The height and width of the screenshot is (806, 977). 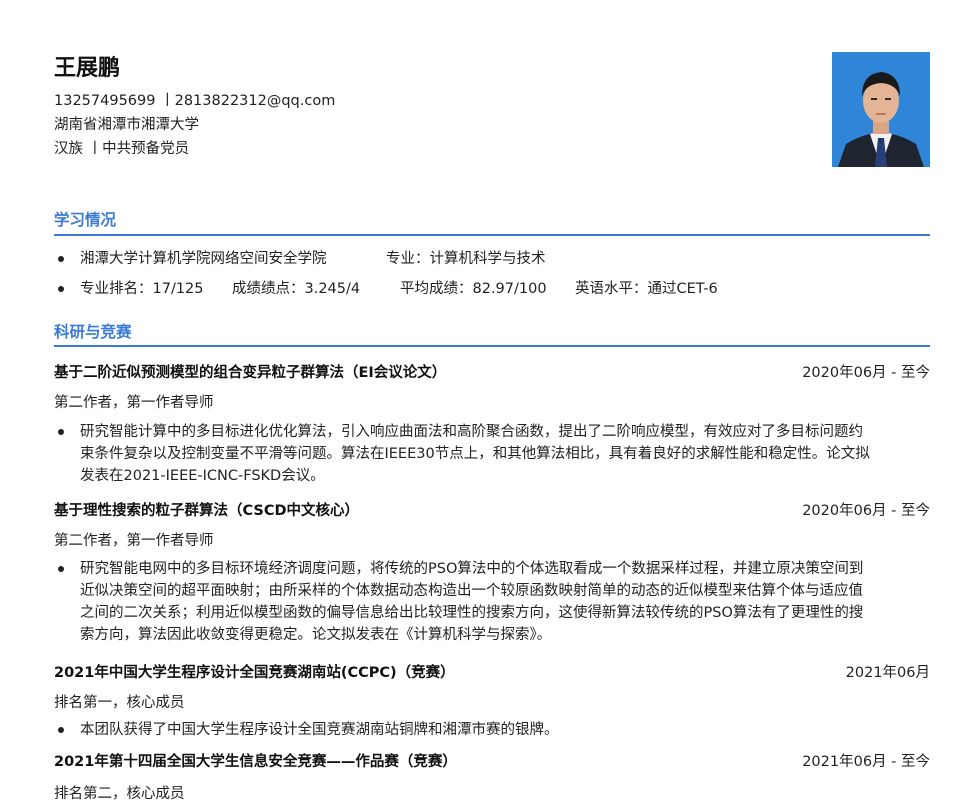 What do you see at coordinates (87, 68) in the screenshot?
I see `candidate-name: 王展鹏` at bounding box center [87, 68].